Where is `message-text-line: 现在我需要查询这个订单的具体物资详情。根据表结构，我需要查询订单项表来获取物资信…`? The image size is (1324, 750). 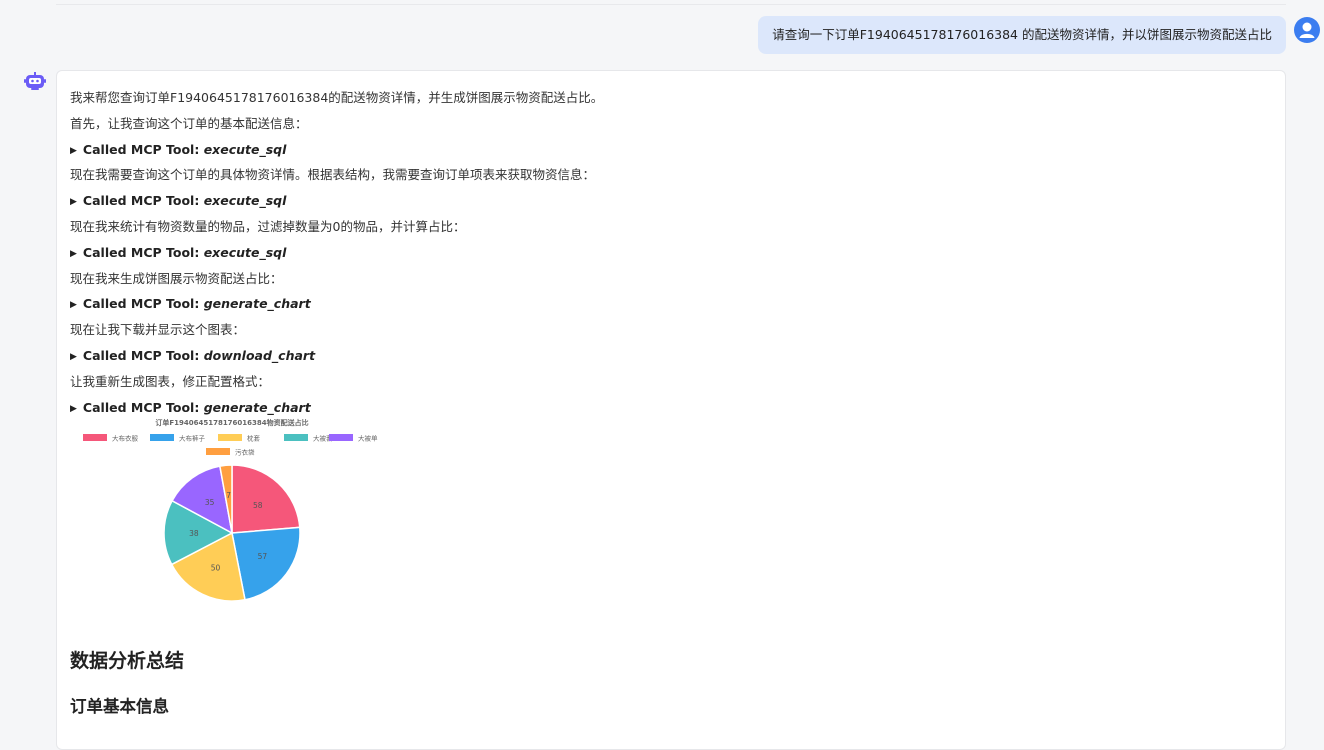
message-text-line: 现在我需要查询这个订单的具体物资详情。根据表结构，我需要查询订单项表来获取物资信… is located at coordinates (333, 175).